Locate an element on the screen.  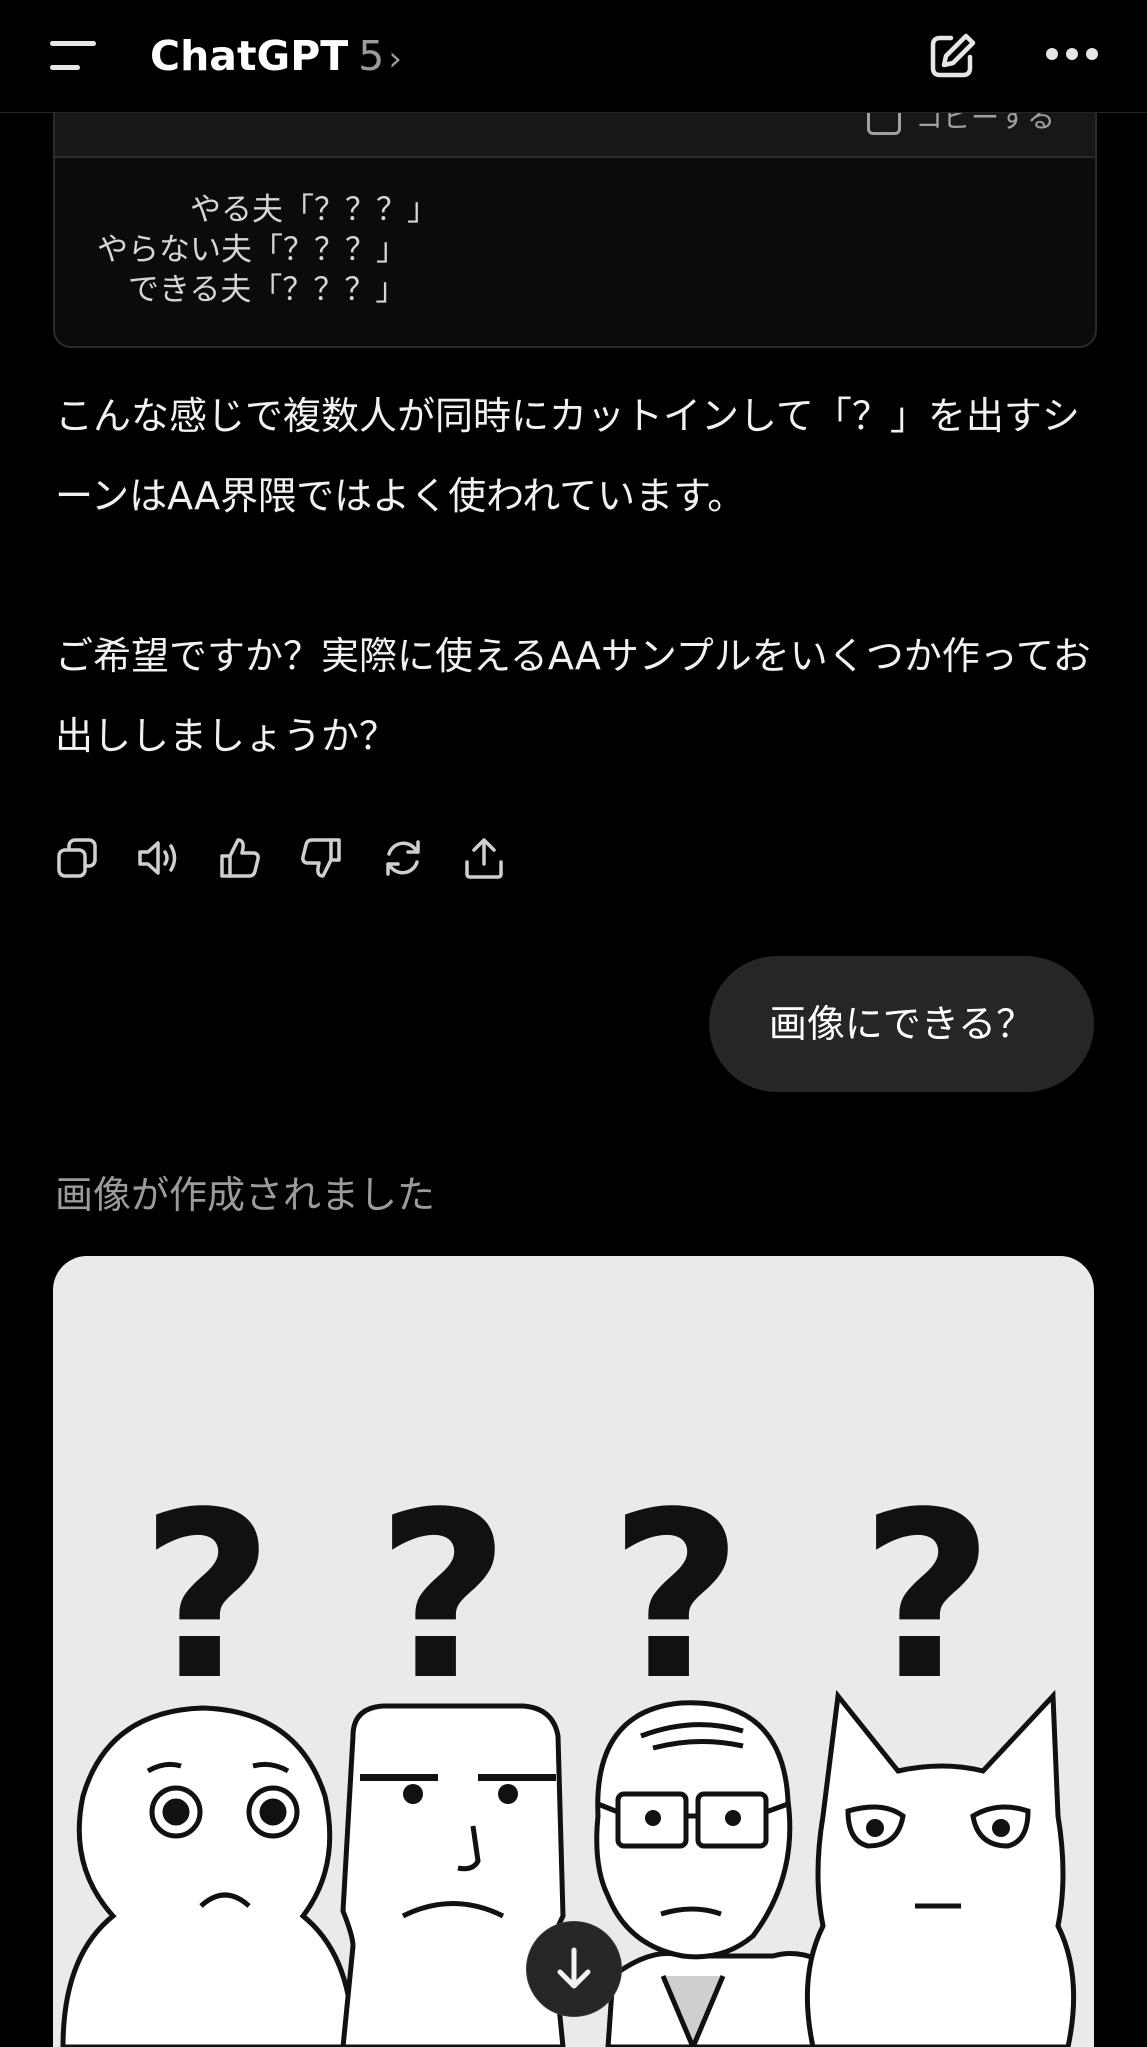
character-cat is located at coordinates (940, 1868).